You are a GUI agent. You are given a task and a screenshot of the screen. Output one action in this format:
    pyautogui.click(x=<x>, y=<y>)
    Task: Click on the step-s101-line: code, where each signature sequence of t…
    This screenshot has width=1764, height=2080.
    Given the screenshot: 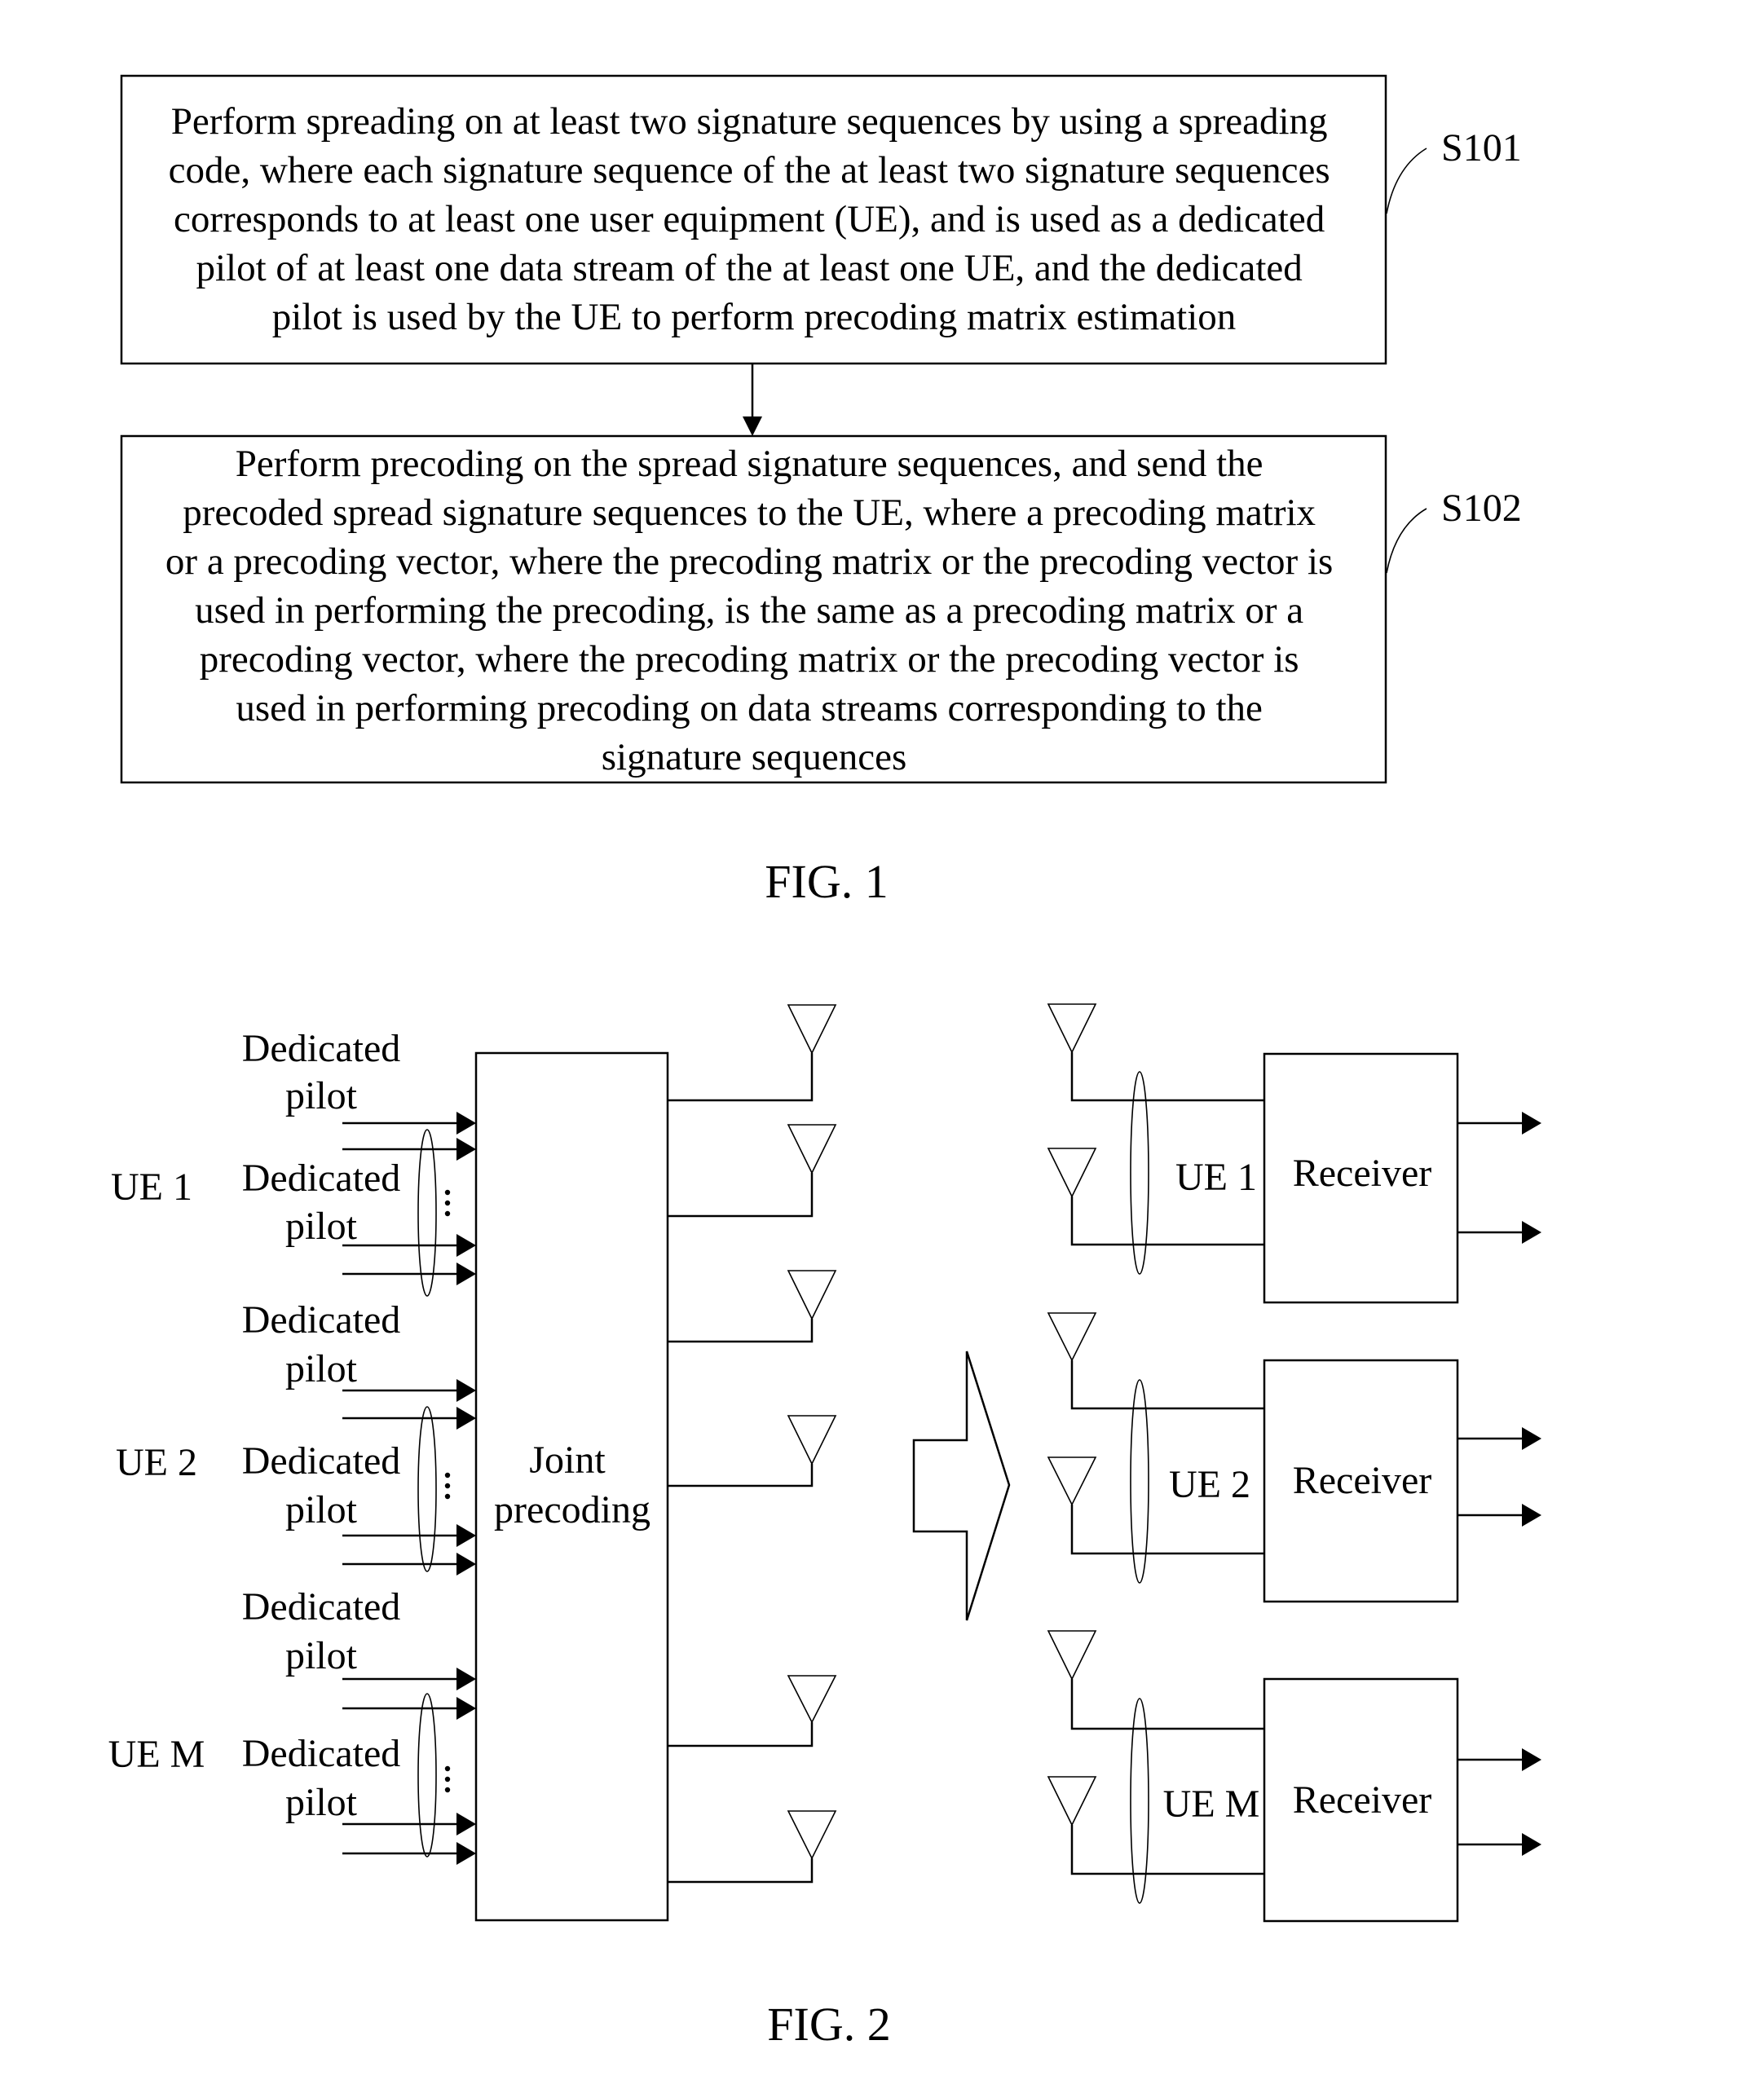 What is the action you would take?
    pyautogui.click(x=749, y=171)
    